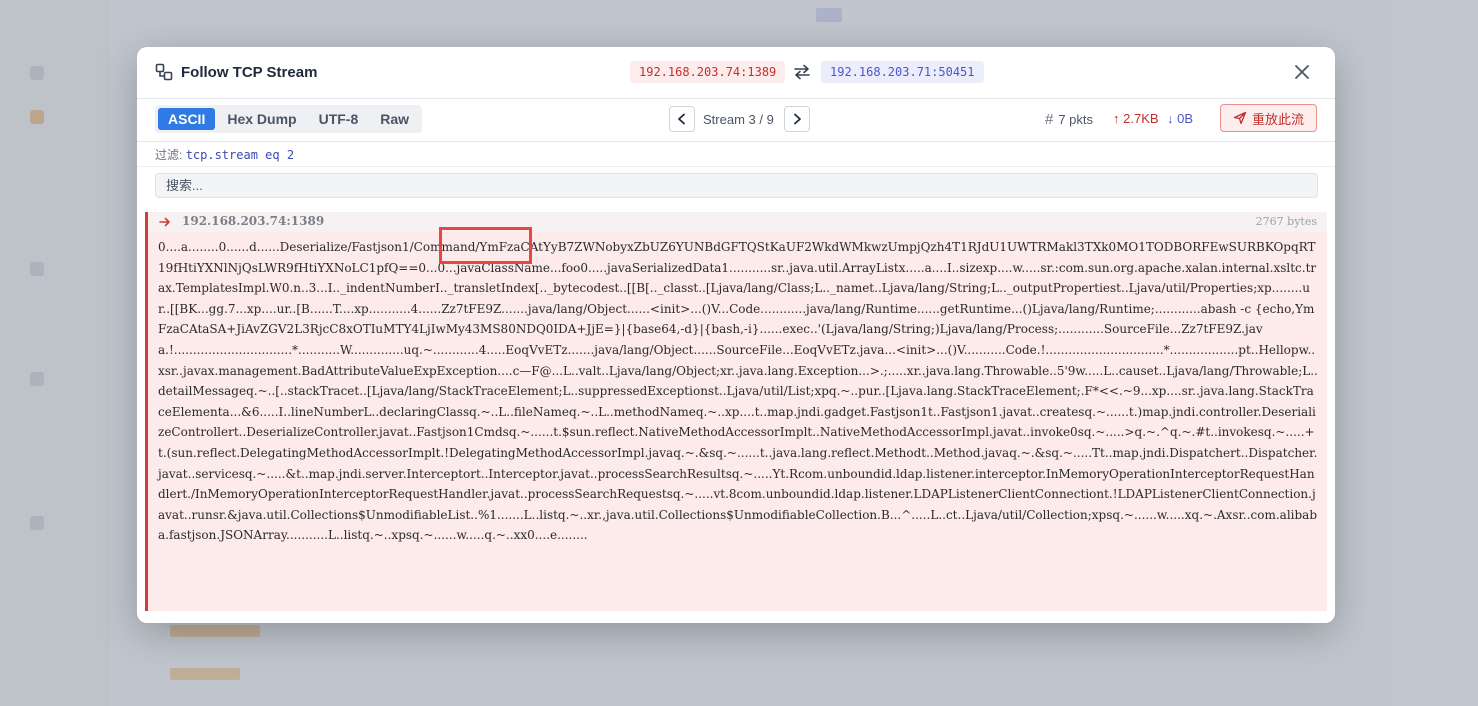  Describe the element at coordinates (240, 155) in the screenshot. I see `filter-expression: tcp.stream eq 2` at that location.